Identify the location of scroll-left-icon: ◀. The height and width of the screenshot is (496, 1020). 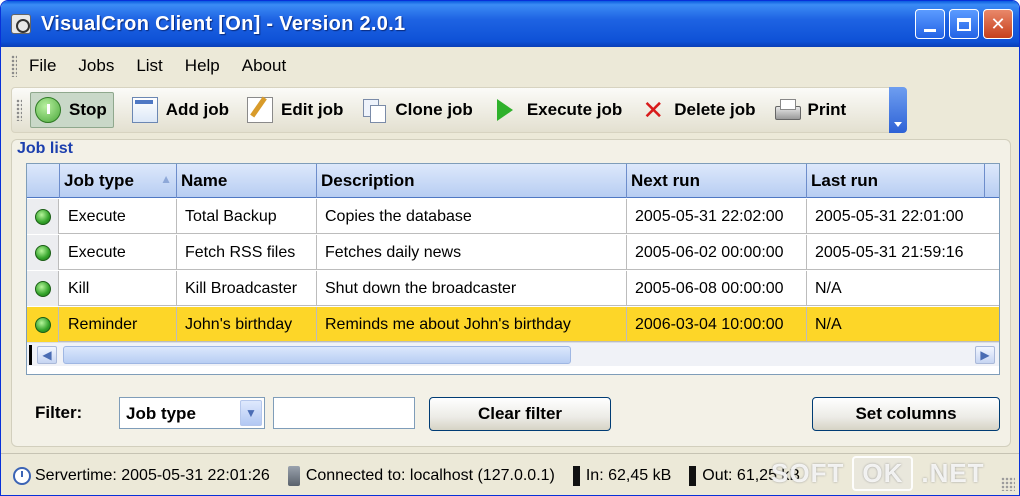
(47, 355).